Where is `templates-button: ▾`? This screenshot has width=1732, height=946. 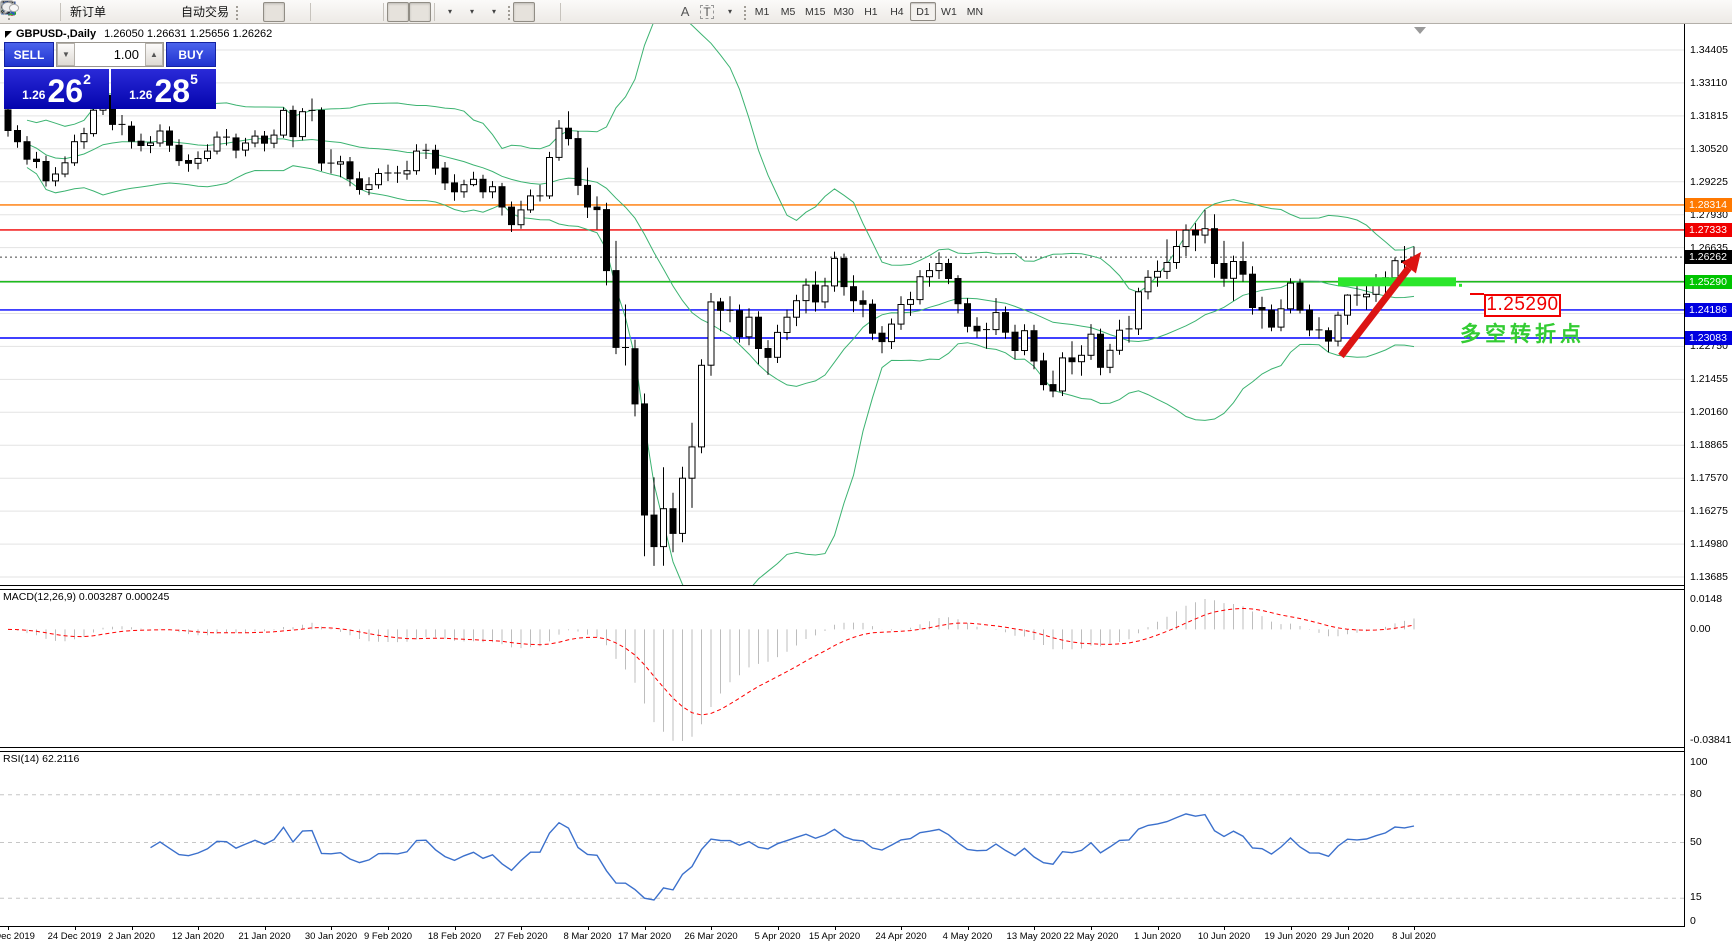
templates-button: ▾ is located at coordinates (252, 11).